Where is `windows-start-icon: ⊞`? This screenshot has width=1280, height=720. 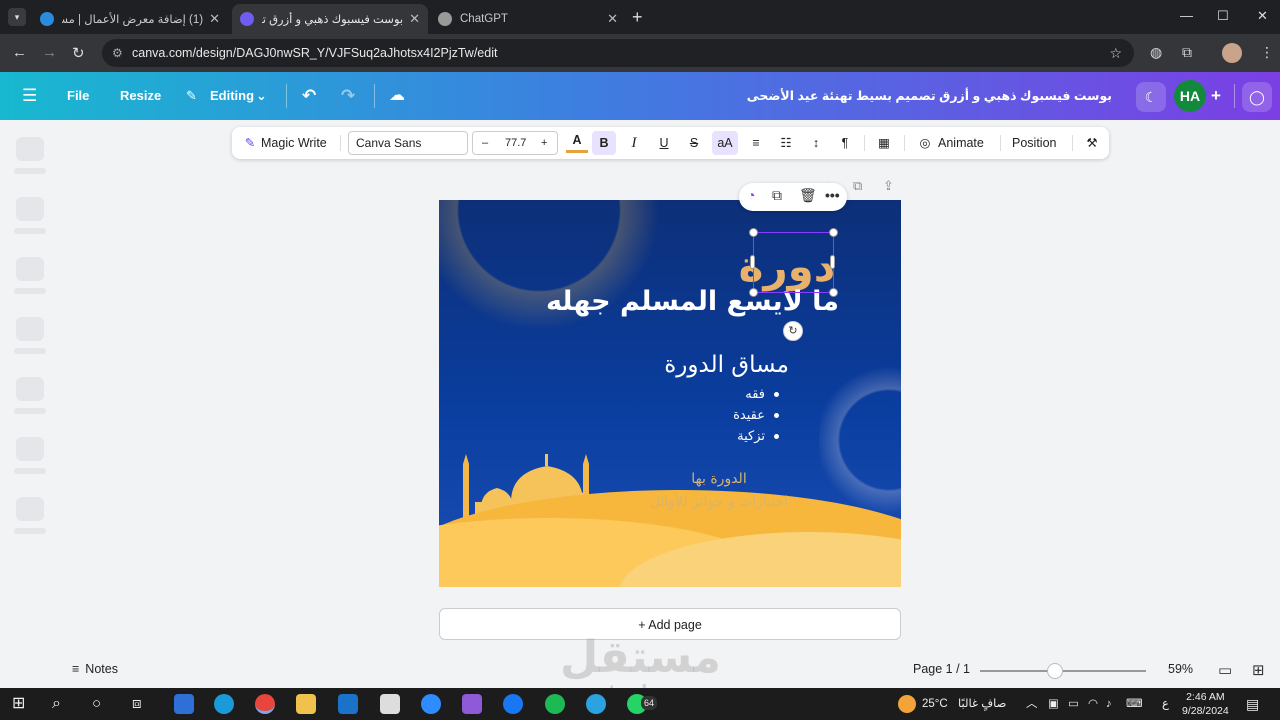 windows-start-icon: ⊞ is located at coordinates (18, 704).